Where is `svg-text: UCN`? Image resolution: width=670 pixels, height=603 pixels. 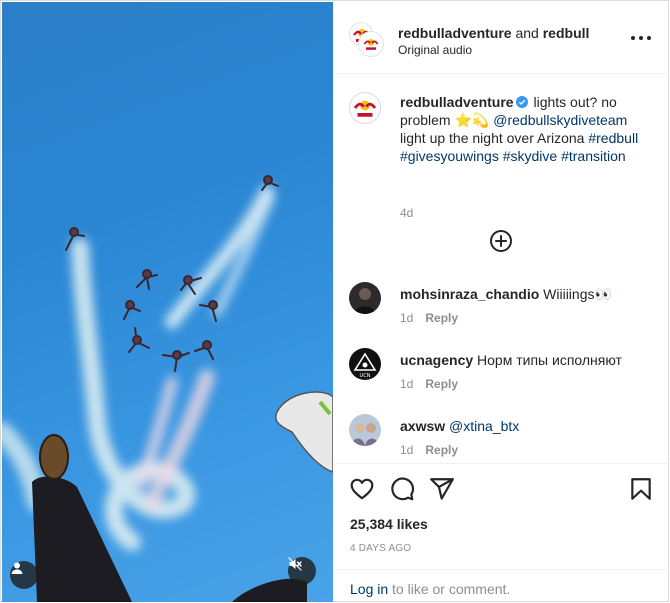 svg-text: UCN is located at coordinates (365, 376).